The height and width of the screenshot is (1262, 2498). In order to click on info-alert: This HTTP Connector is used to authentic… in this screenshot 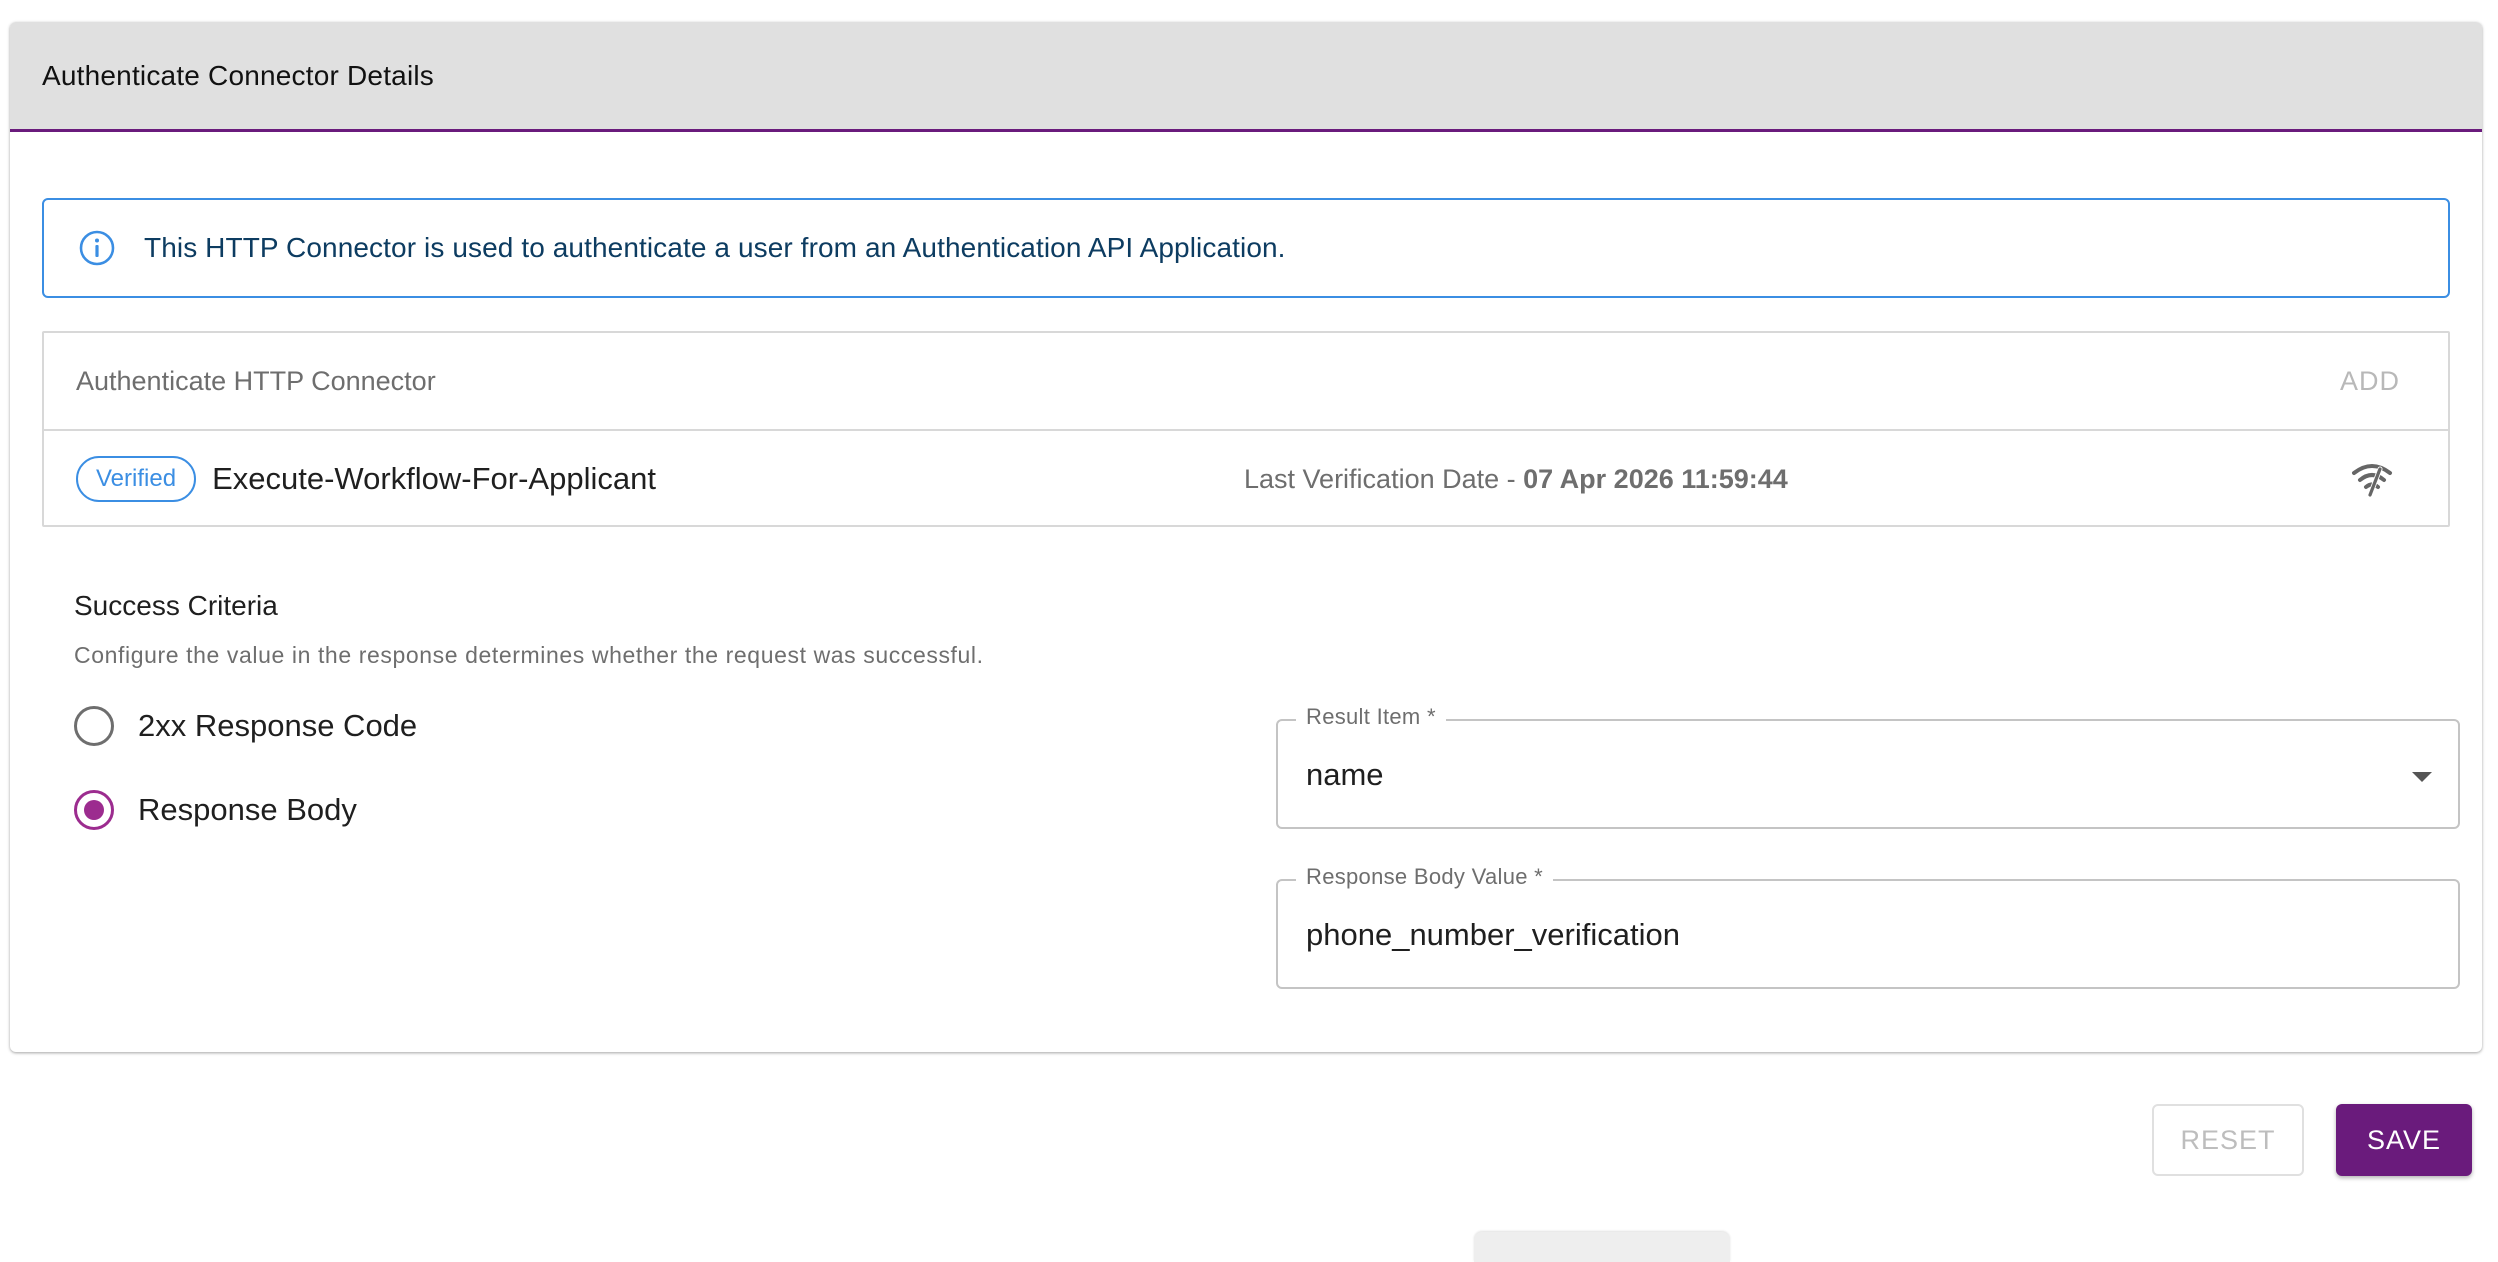, I will do `click(1246, 248)`.